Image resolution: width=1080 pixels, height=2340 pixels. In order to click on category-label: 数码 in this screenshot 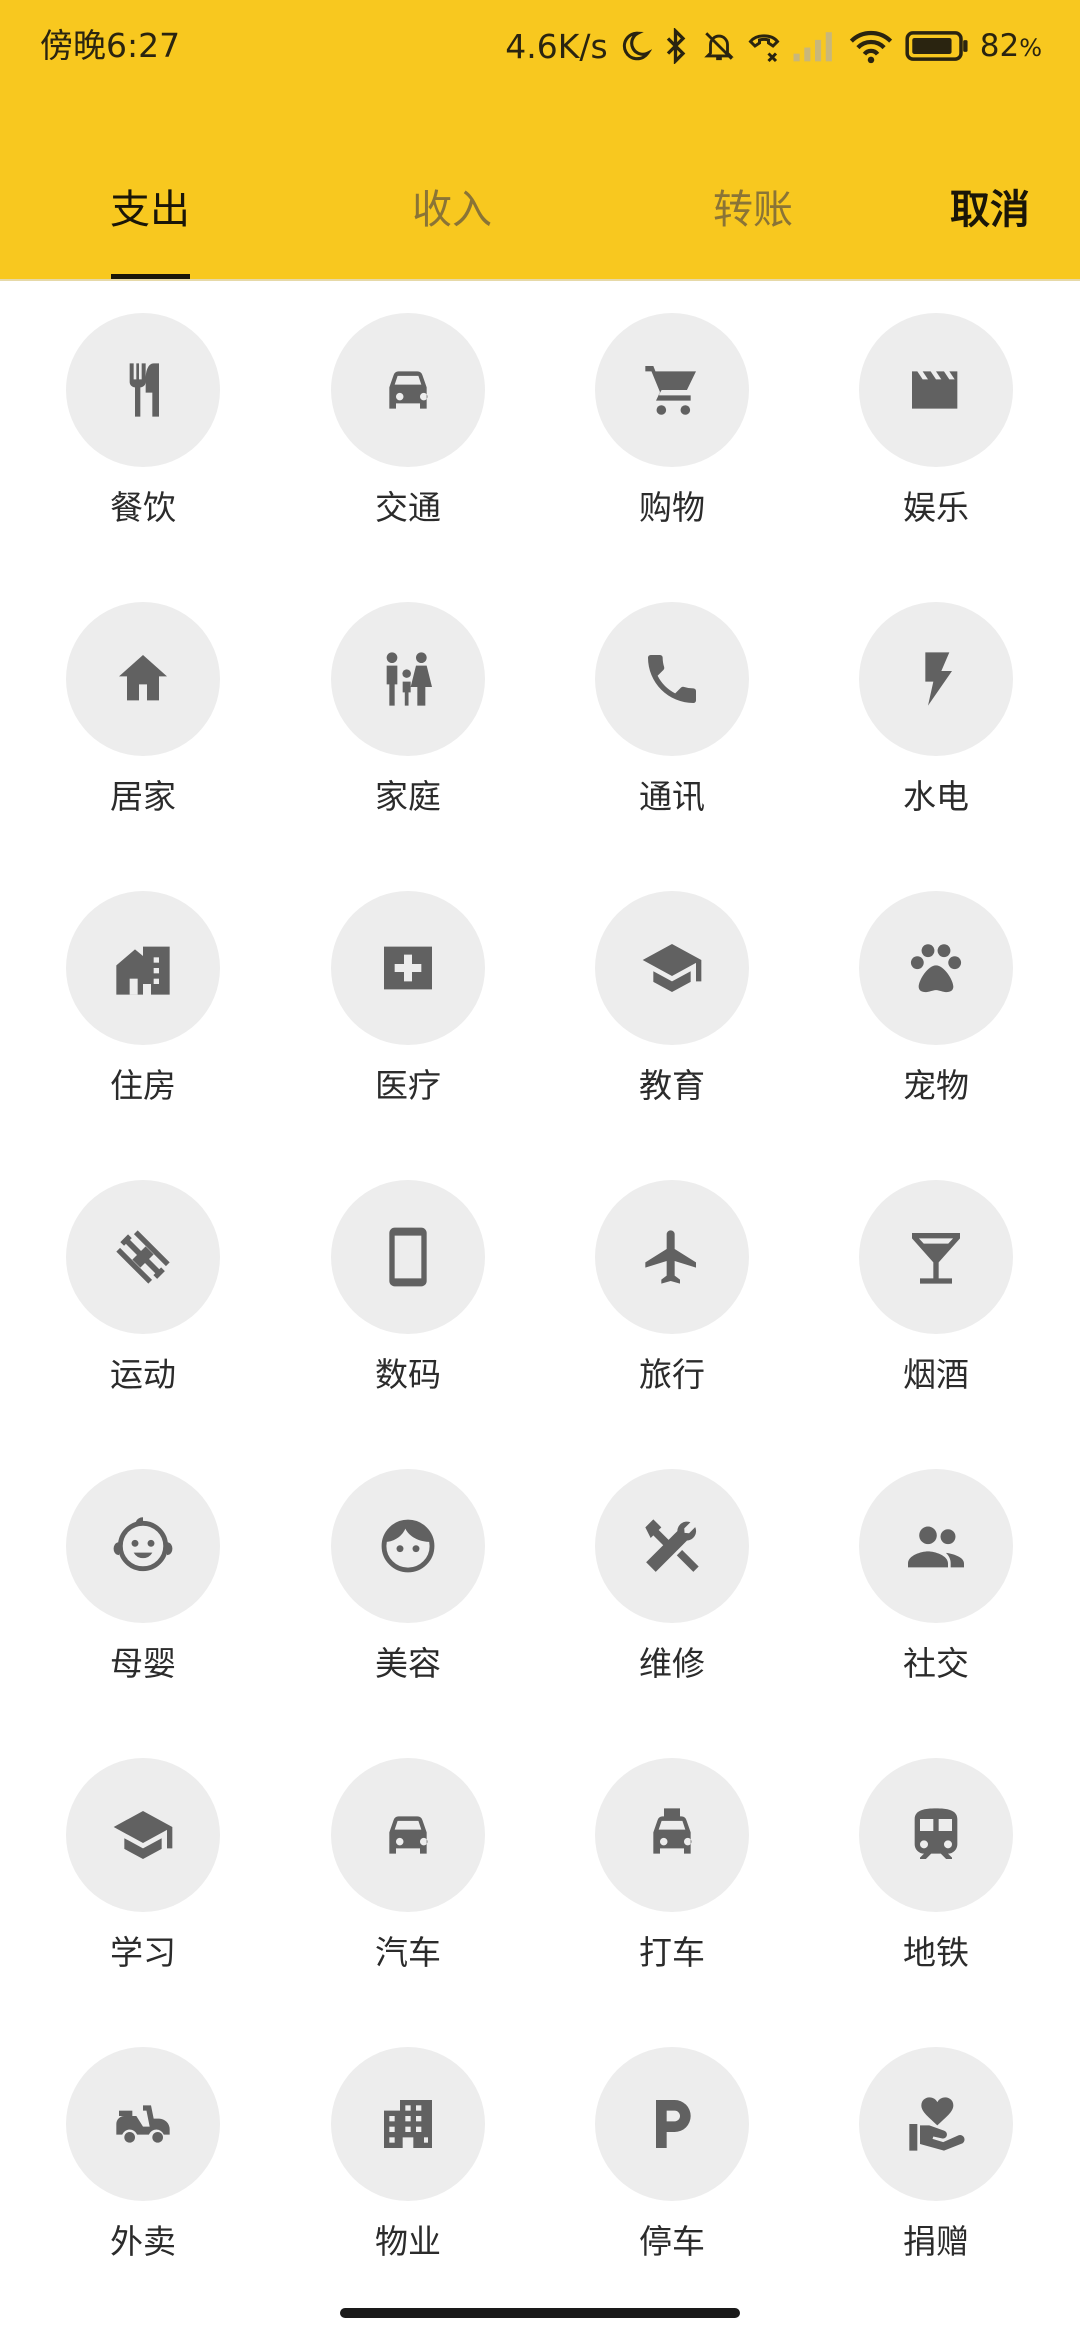, I will do `click(408, 1374)`.